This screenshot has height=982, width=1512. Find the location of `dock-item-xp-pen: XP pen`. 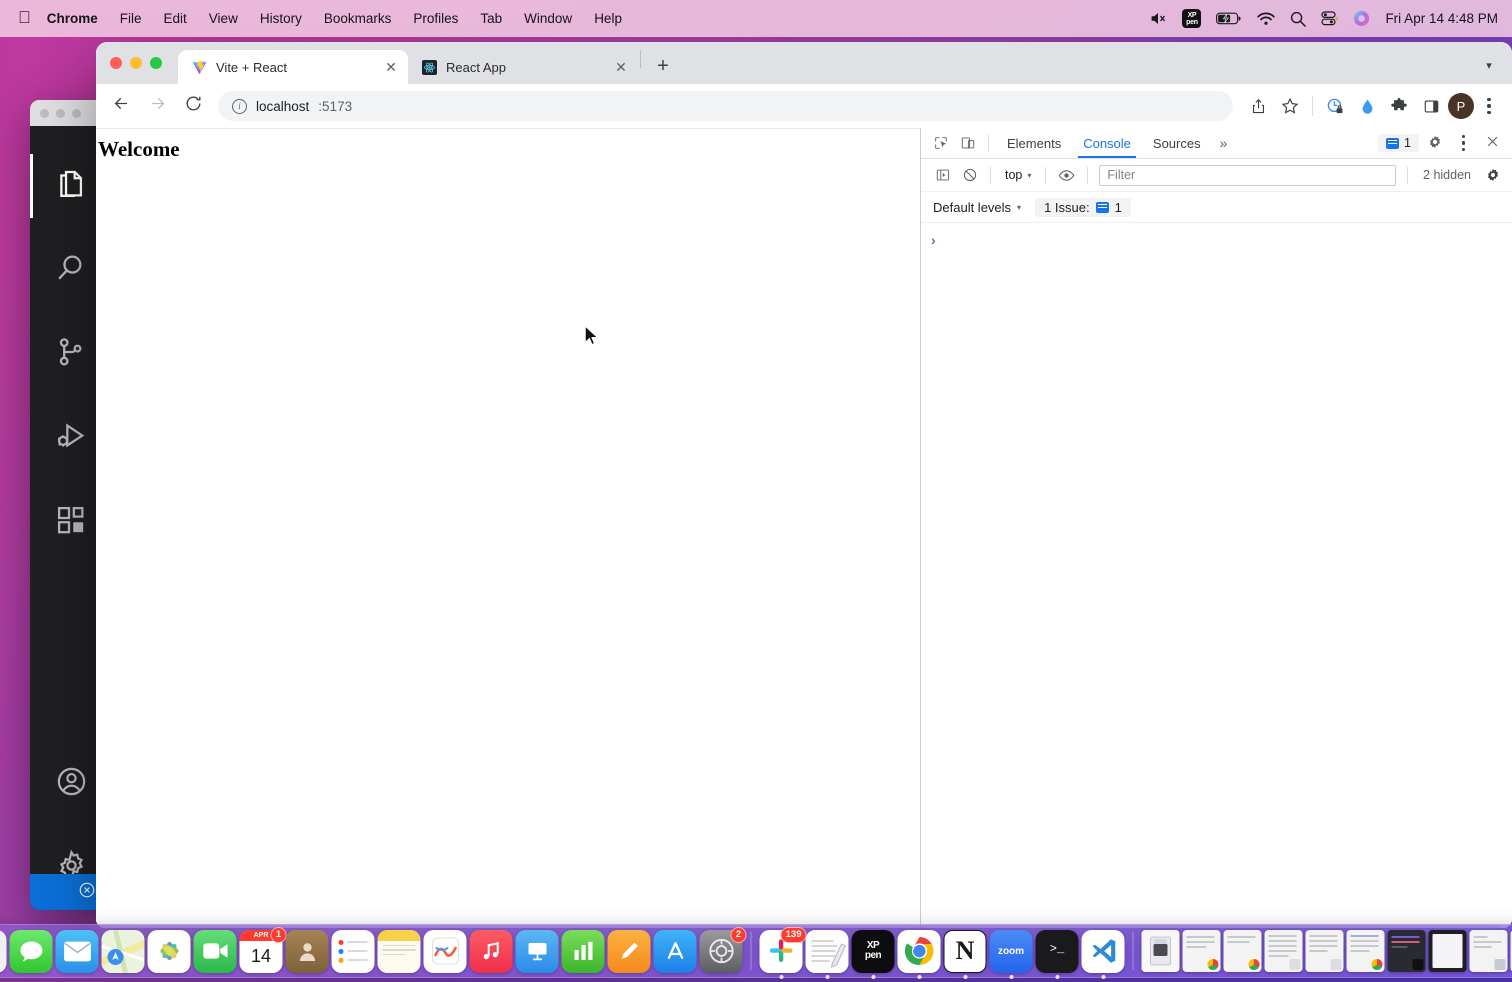

dock-item-xp-pen: XP pen is located at coordinates (873, 954).